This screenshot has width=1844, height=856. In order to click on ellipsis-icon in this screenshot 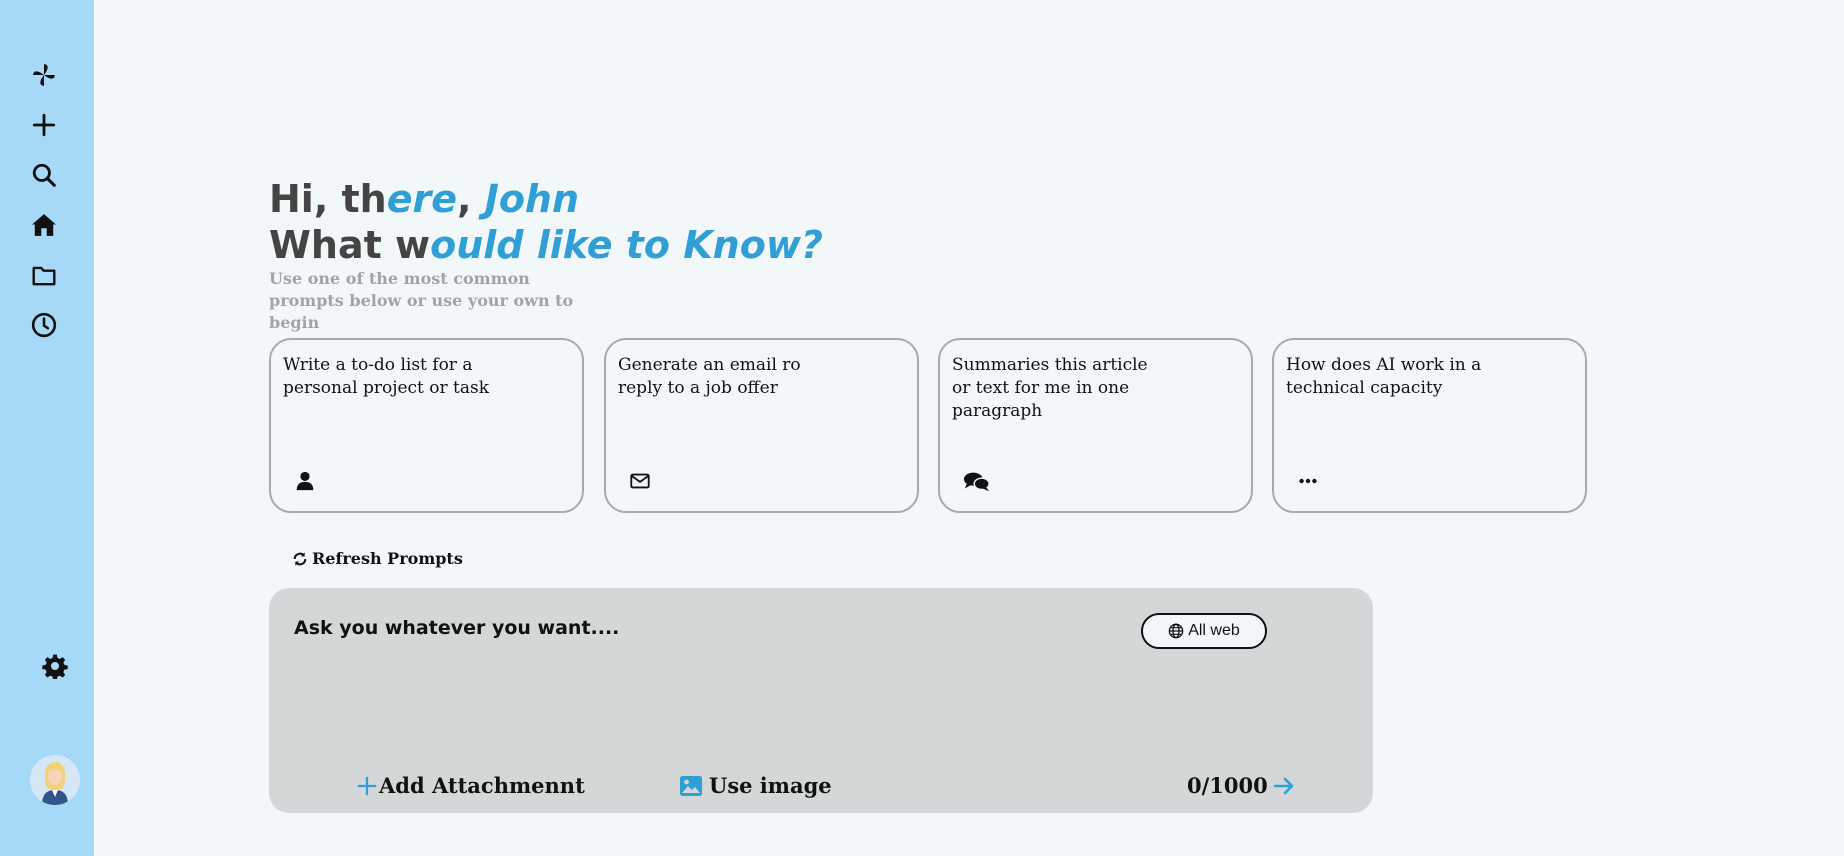, I will do `click(1308, 481)`.